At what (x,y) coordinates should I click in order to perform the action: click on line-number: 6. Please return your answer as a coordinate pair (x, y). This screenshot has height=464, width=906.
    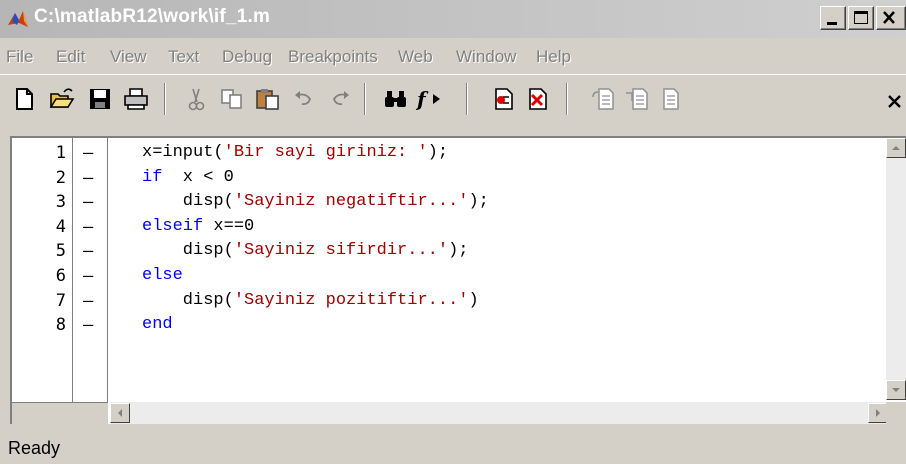
    Looking at the image, I should click on (60, 276).